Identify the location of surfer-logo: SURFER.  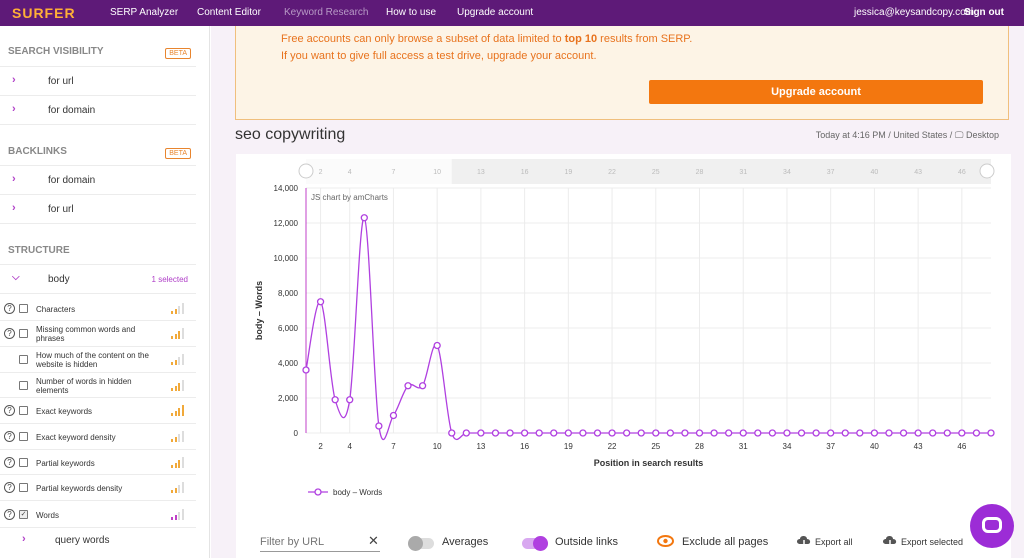
(44, 13).